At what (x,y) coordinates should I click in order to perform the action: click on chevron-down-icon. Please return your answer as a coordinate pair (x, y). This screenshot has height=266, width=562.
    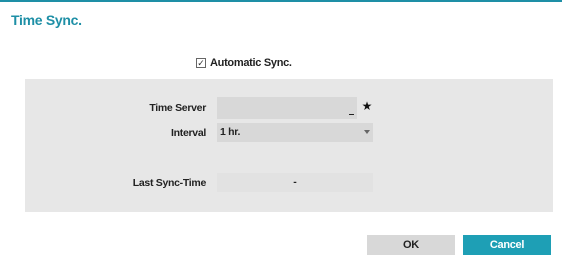
    Looking at the image, I should click on (367, 132).